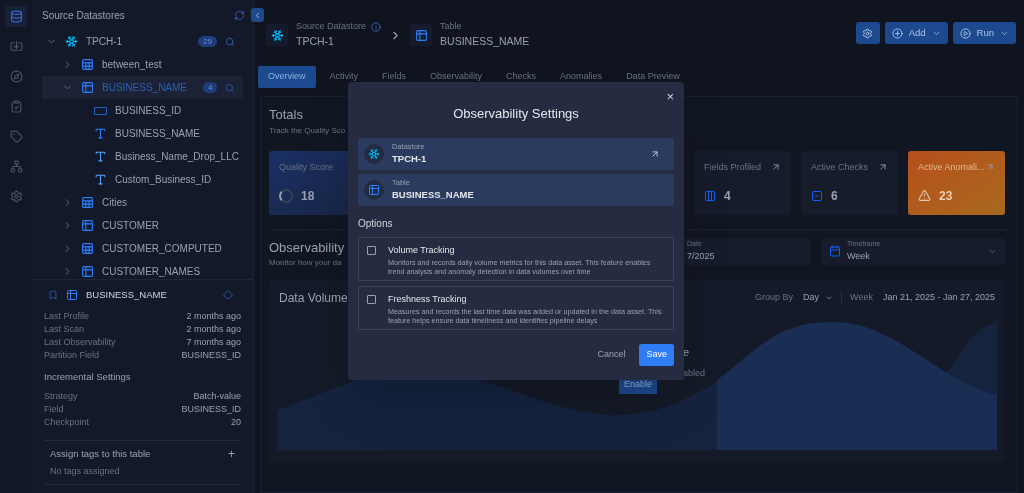  What do you see at coordinates (54, 410) in the screenshot?
I see `detail-label: Field` at bounding box center [54, 410].